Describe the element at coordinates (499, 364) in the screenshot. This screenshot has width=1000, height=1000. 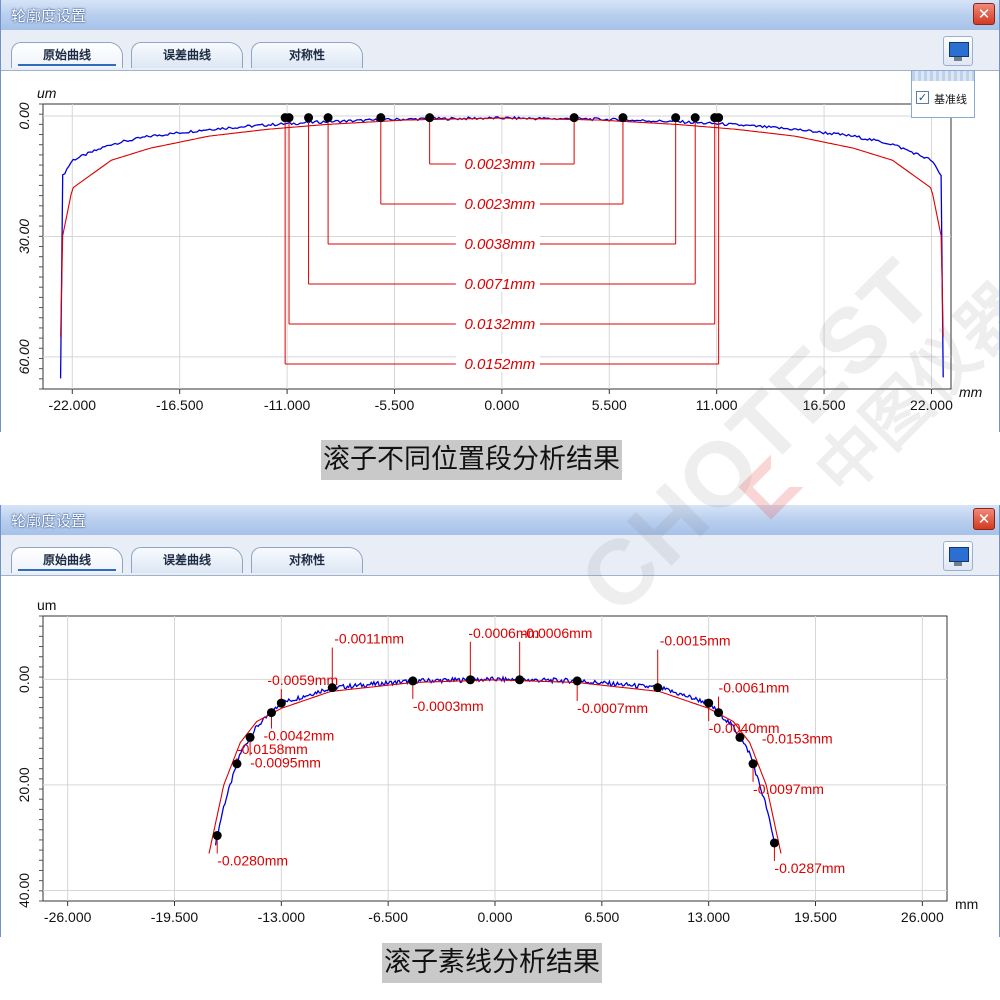
I see `segment-label: 0.0152mm` at that location.